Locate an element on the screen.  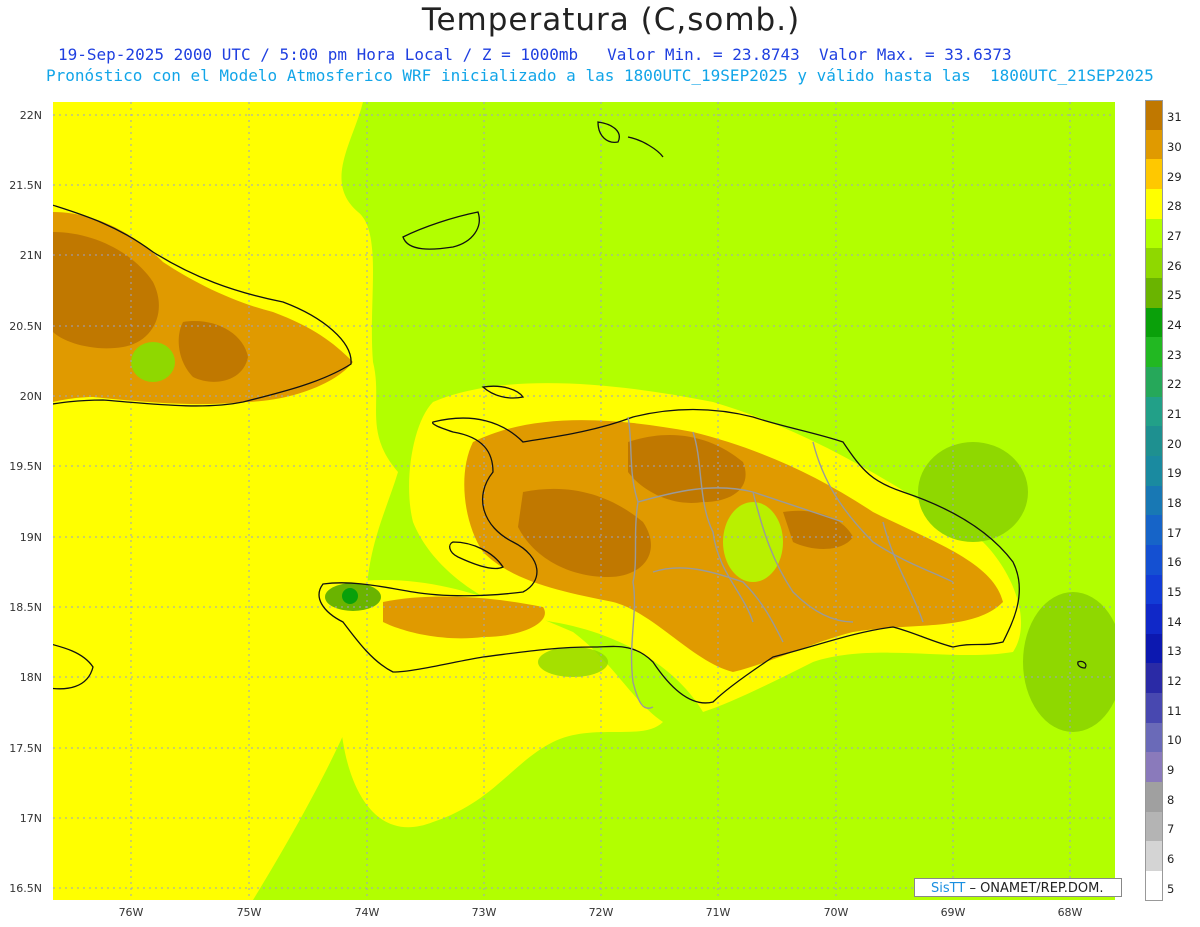
lat-label: 17N is located at coordinates (30, 818).